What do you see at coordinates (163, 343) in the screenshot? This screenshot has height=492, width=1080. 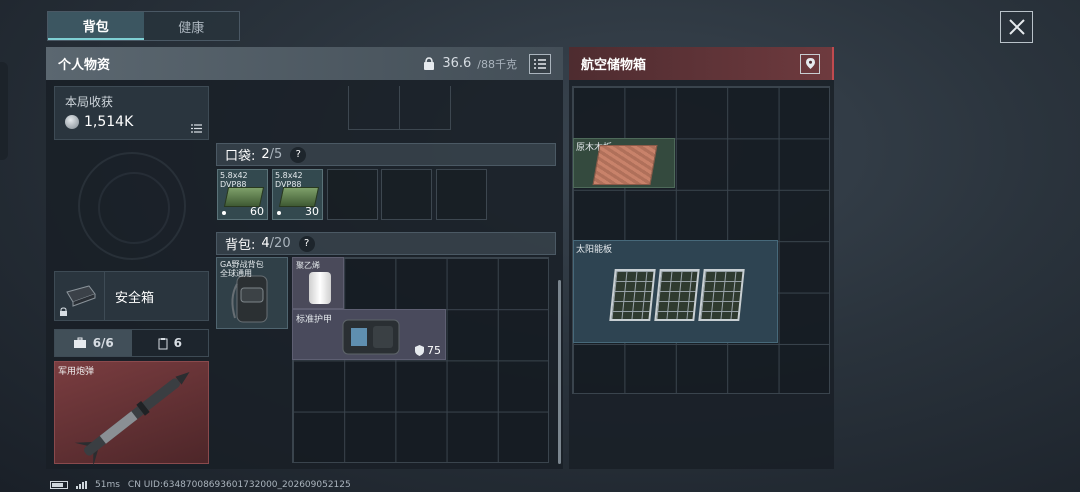 I see `clipboard-icon` at bounding box center [163, 343].